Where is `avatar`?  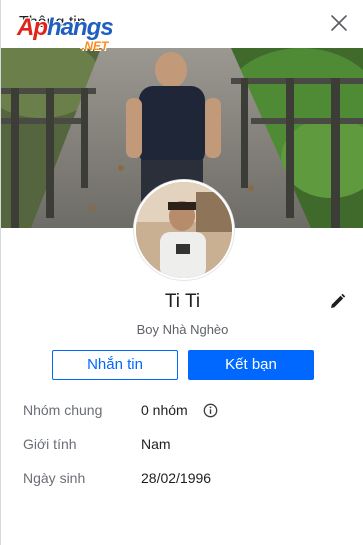
avatar is located at coordinates (184, 230).